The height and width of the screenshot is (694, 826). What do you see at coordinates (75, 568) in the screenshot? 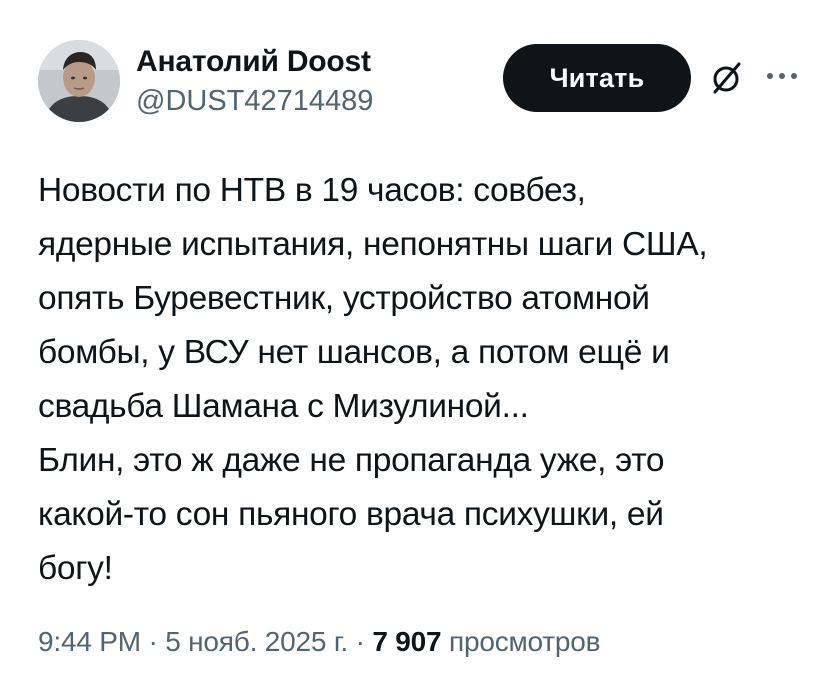
I see `tweet-text-line: богу!` at bounding box center [75, 568].